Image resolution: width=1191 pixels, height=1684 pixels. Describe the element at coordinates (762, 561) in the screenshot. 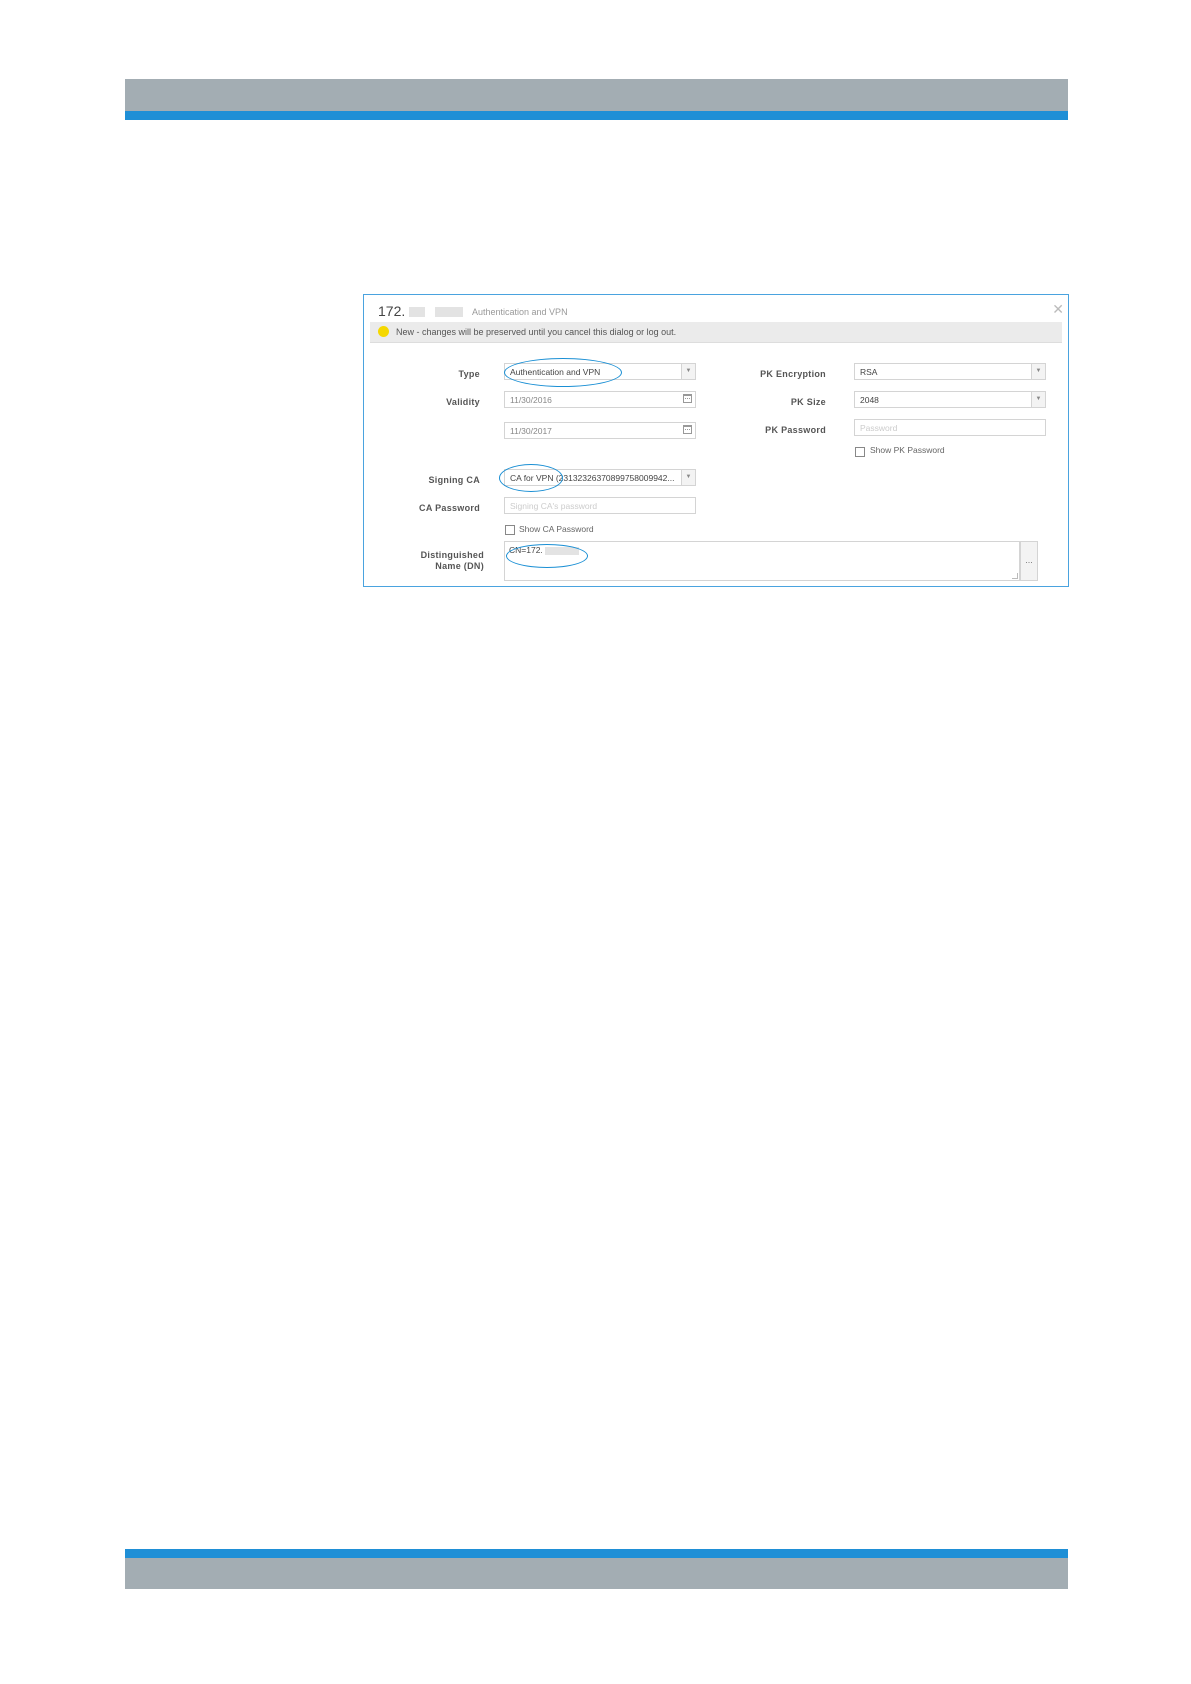

I see `dn-textarea: CN=172.` at that location.